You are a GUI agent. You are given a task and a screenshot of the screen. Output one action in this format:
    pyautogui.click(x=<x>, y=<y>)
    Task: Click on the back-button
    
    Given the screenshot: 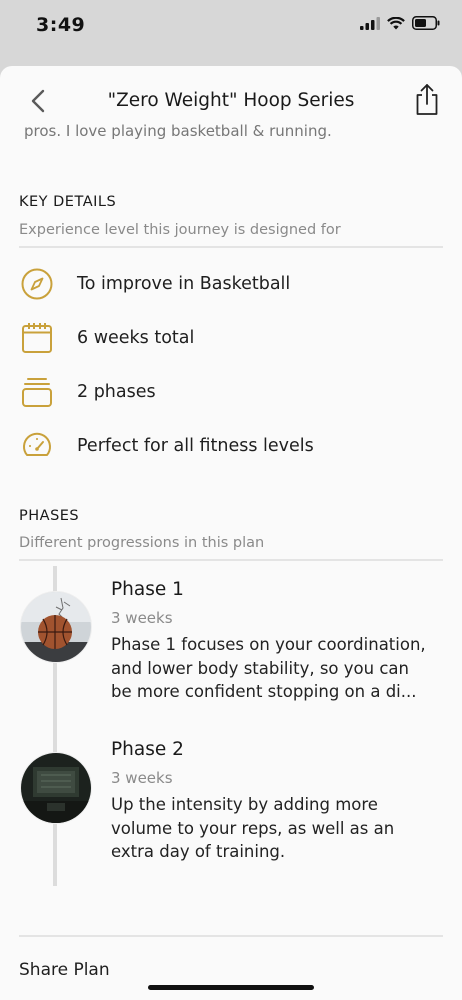 What is the action you would take?
    pyautogui.click(x=39, y=101)
    